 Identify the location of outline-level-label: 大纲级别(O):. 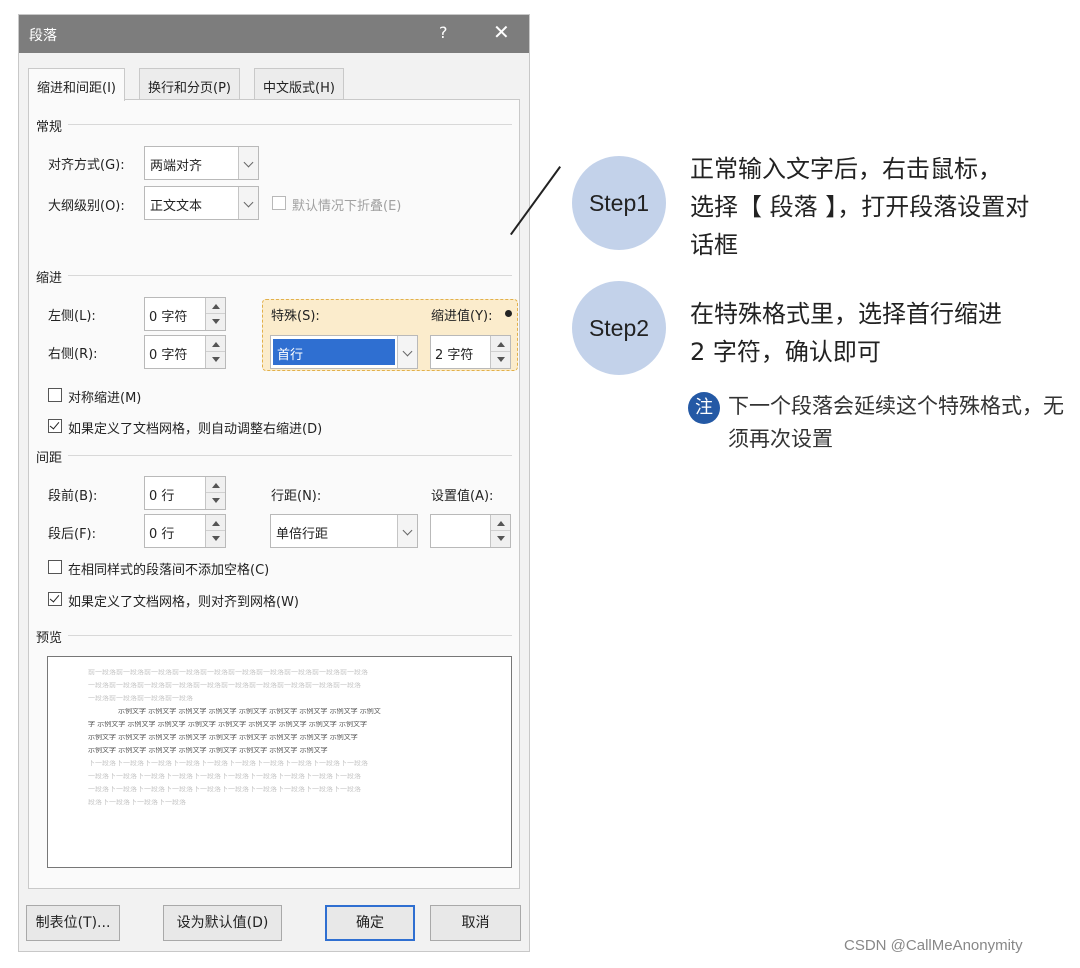
(86, 206).